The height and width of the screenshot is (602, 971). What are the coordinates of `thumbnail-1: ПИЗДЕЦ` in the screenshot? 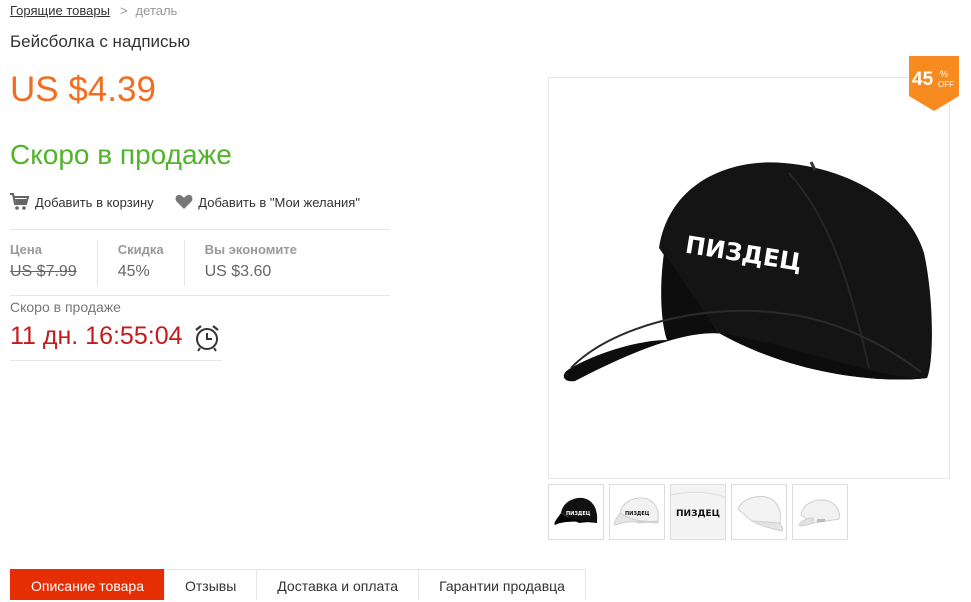 It's located at (576, 512).